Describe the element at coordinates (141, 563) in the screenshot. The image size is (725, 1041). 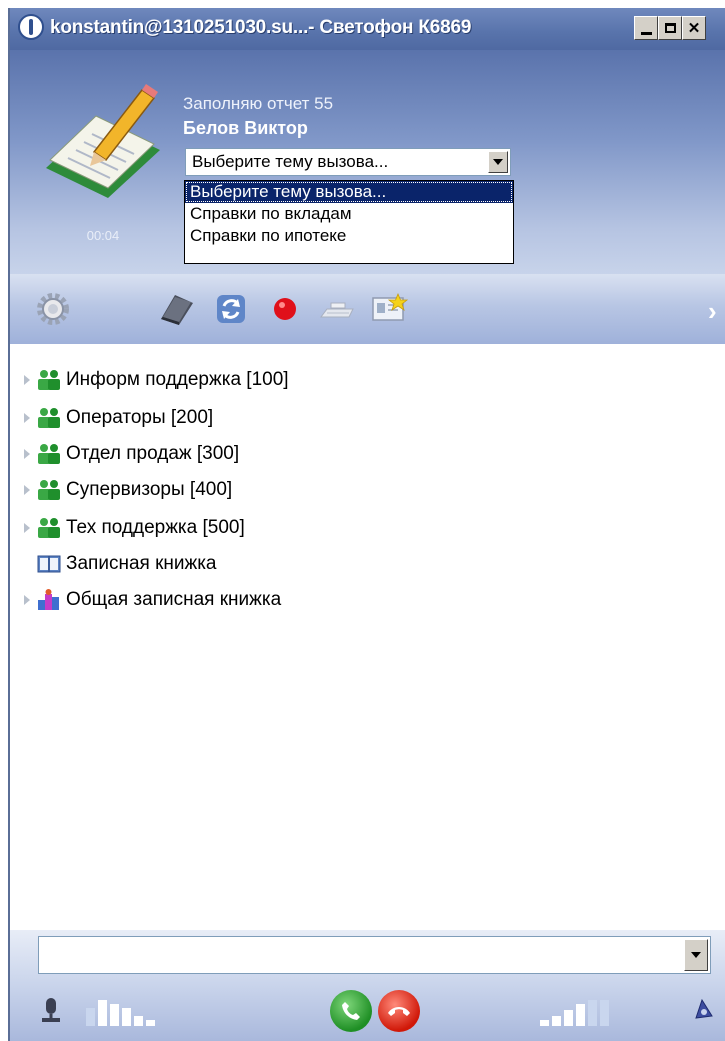
I see `tree-item-label: Записная книжка` at that location.